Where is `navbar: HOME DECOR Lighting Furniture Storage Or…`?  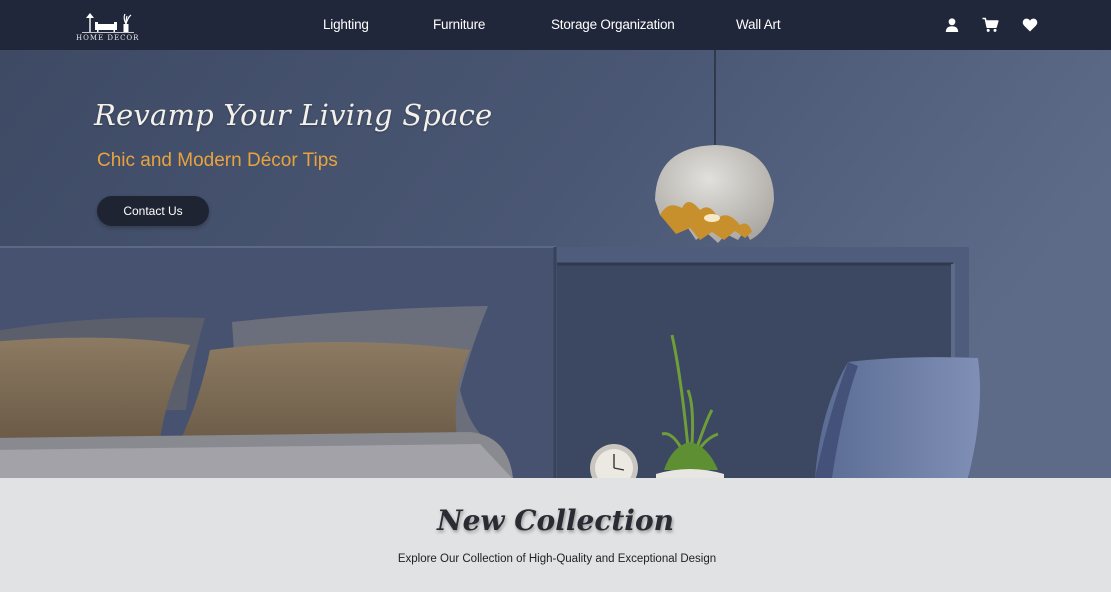 navbar: HOME DECOR Lighting Furniture Storage Or… is located at coordinates (555, 25).